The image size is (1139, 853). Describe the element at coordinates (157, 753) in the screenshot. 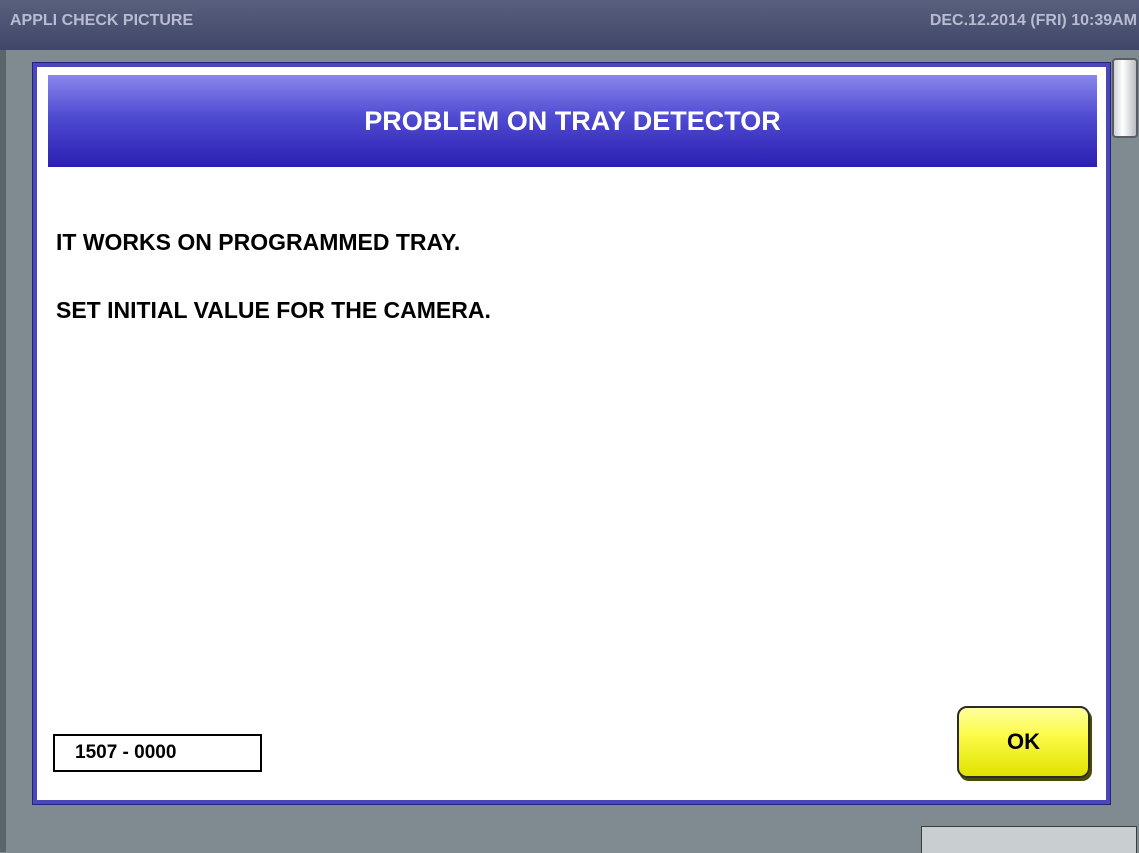

I see `error-code-box: 1507 - 0000` at that location.